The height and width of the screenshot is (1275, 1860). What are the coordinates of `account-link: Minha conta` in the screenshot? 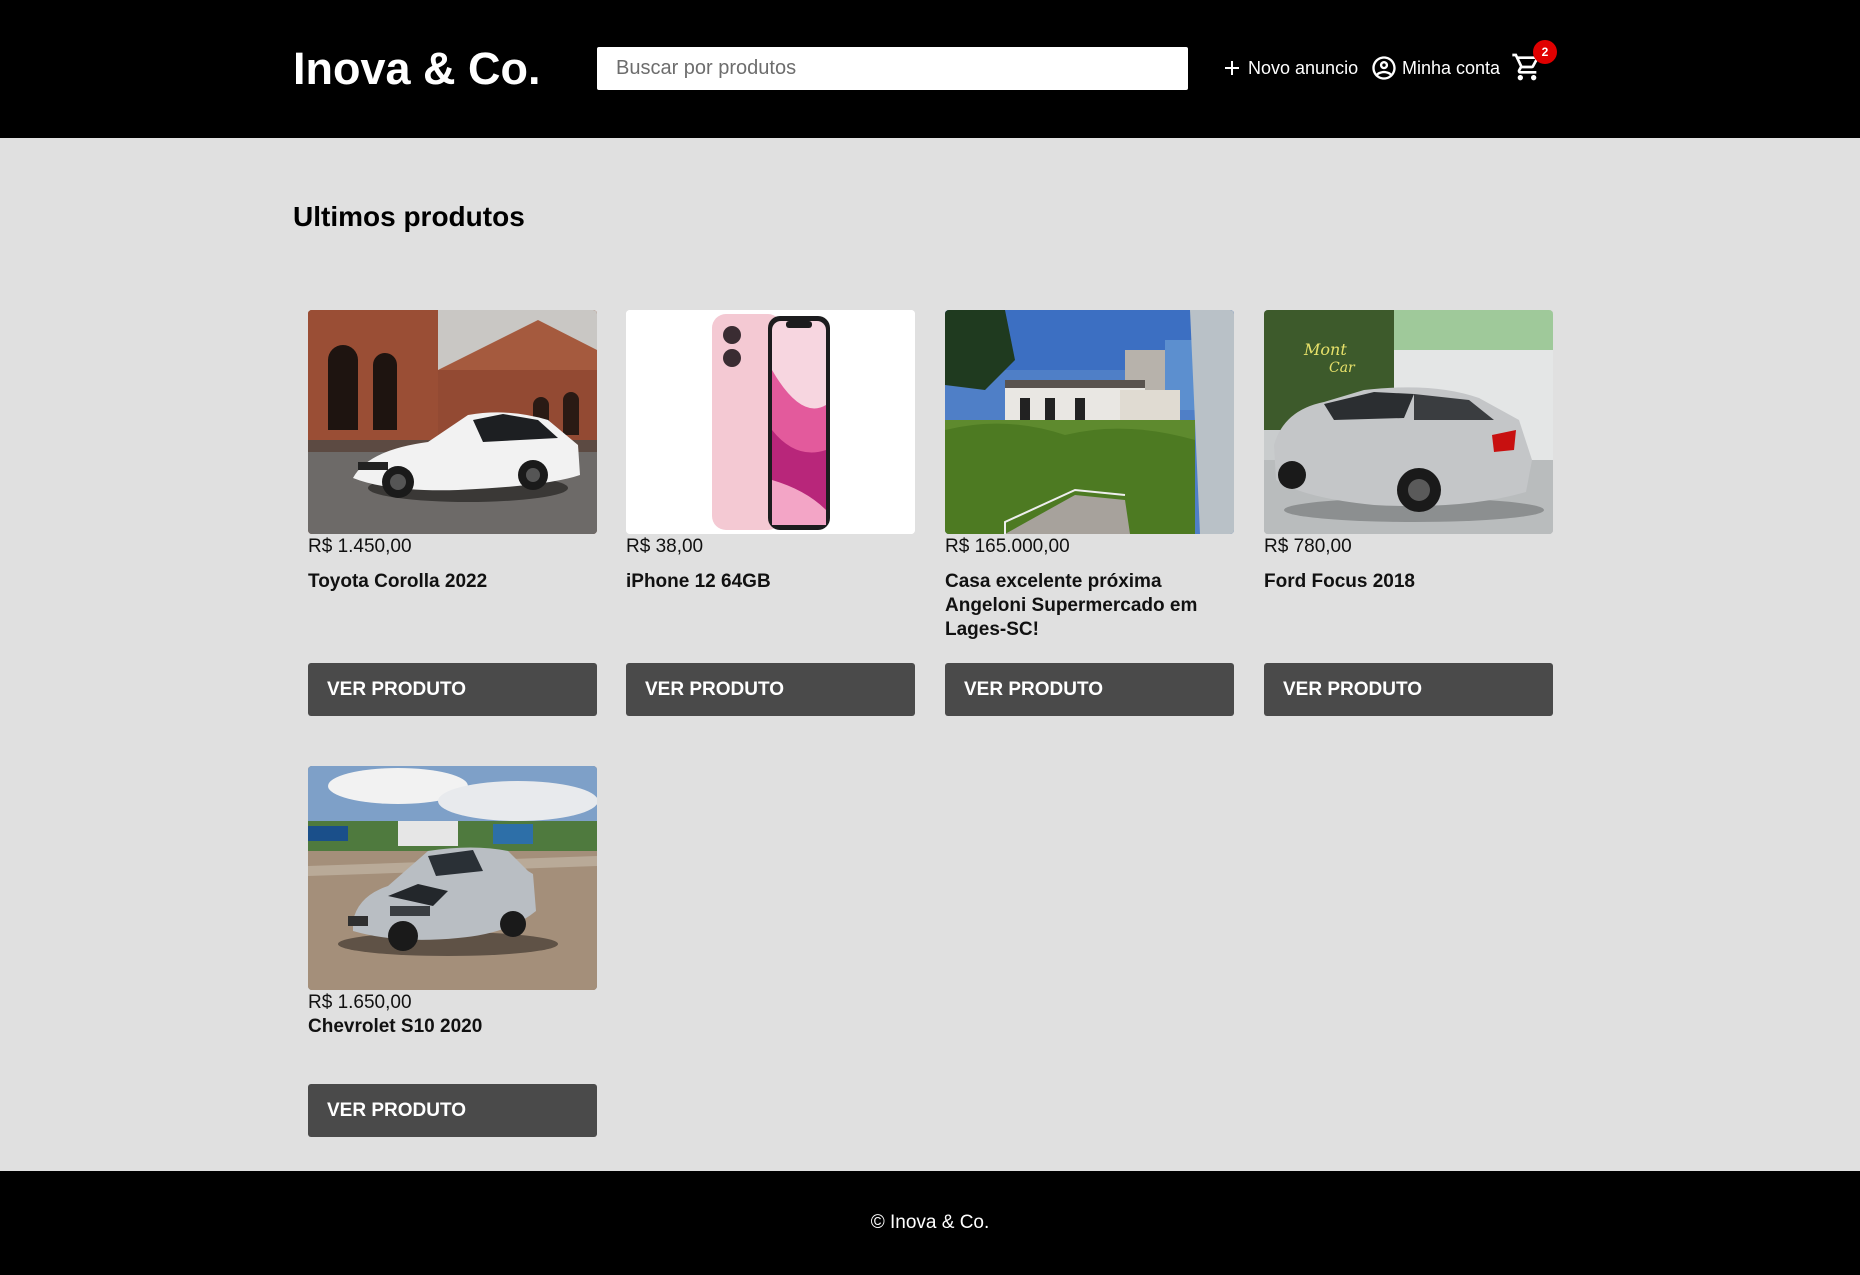 It's located at (1435, 68).